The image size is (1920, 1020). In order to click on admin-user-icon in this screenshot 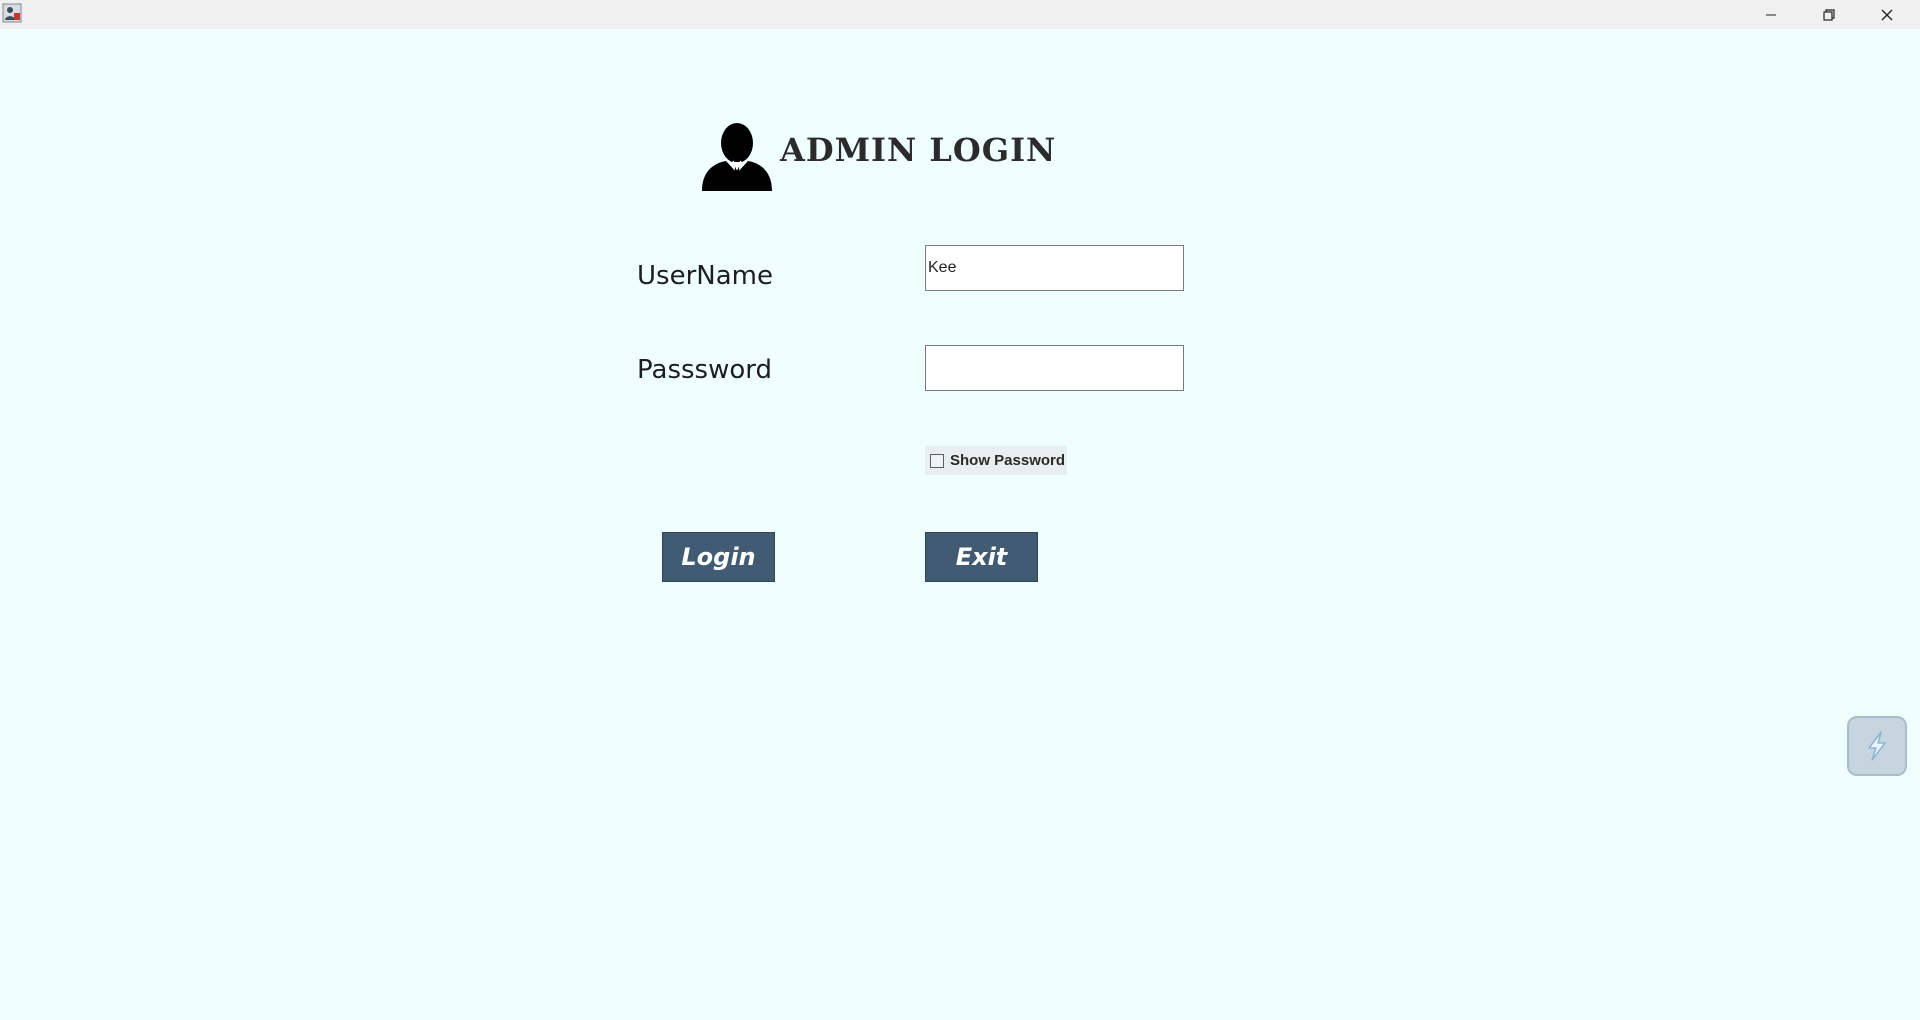, I will do `click(737, 157)`.